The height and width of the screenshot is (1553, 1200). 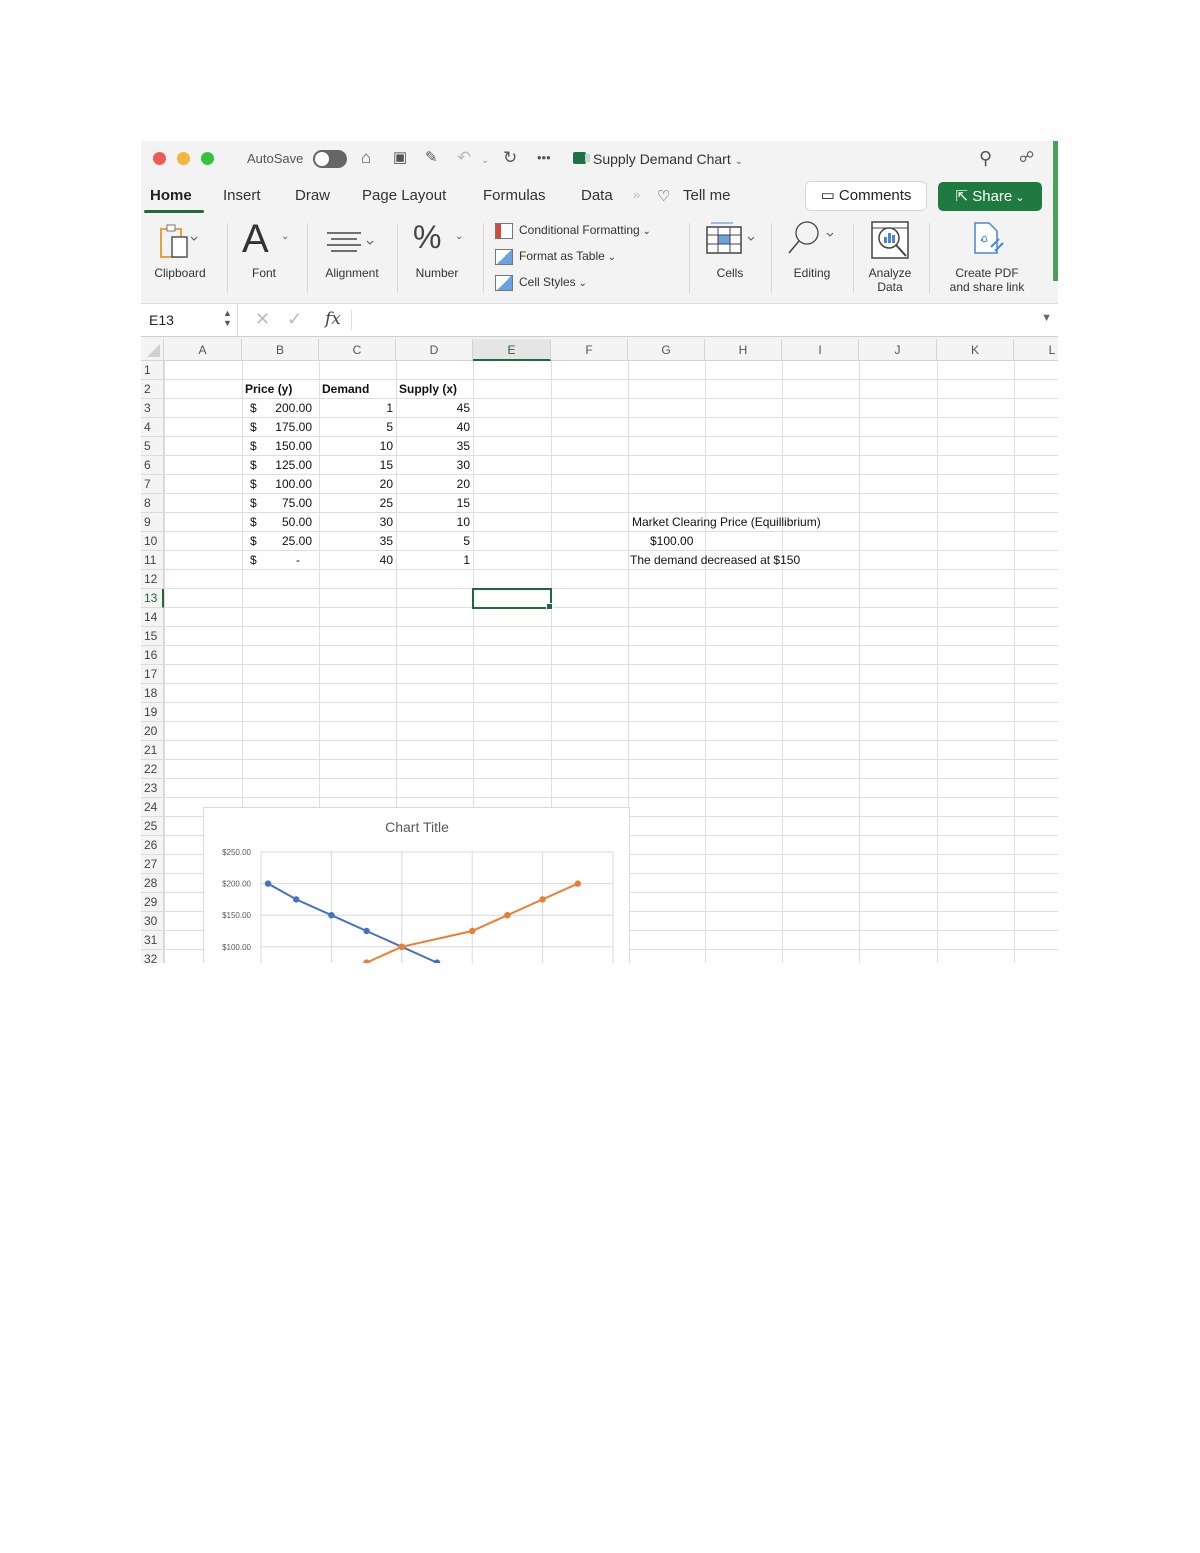 I want to click on row-header-6: 6, so click(x=152, y=465).